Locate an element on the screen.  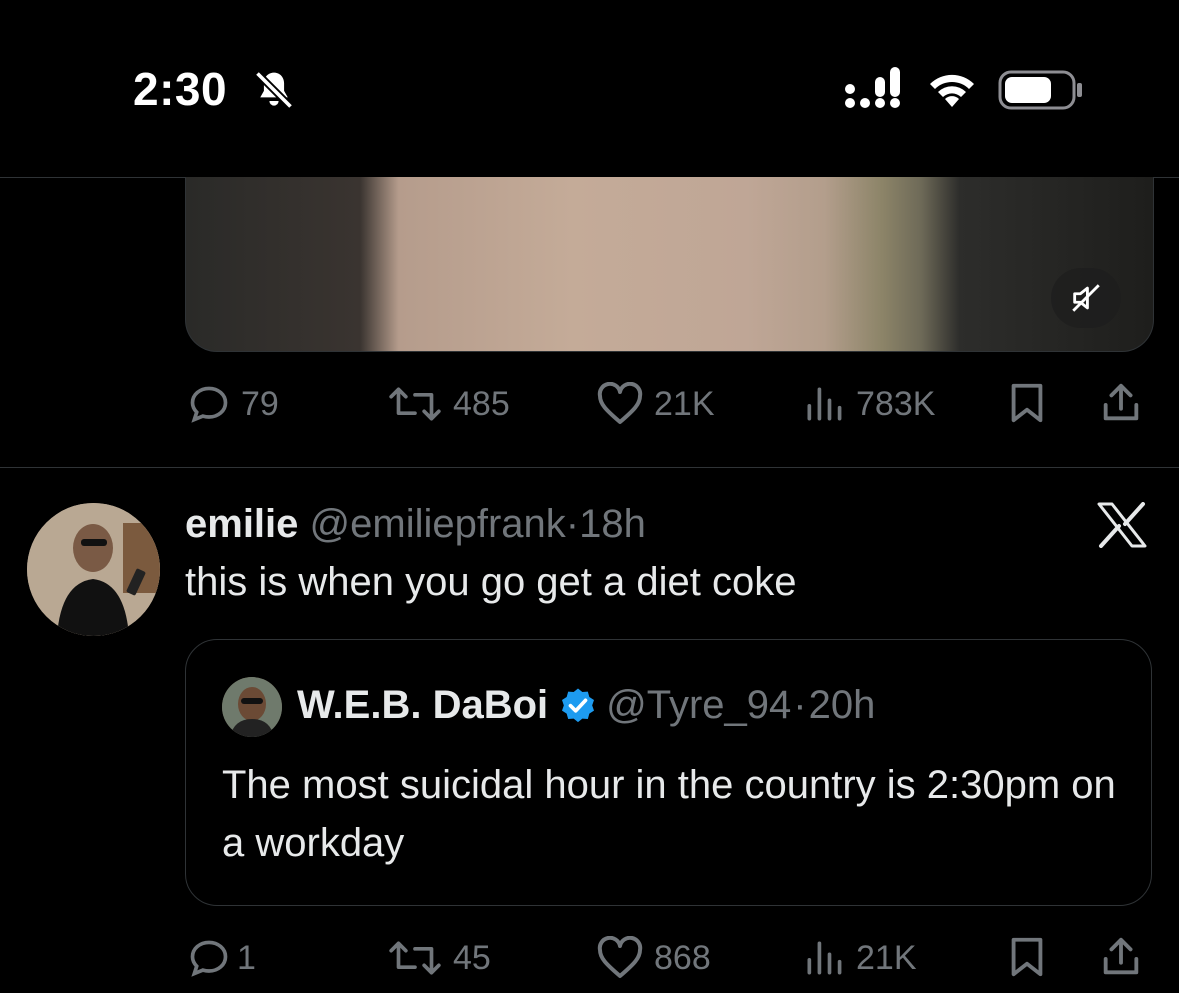
like-count: 21K is located at coordinates (684, 403).